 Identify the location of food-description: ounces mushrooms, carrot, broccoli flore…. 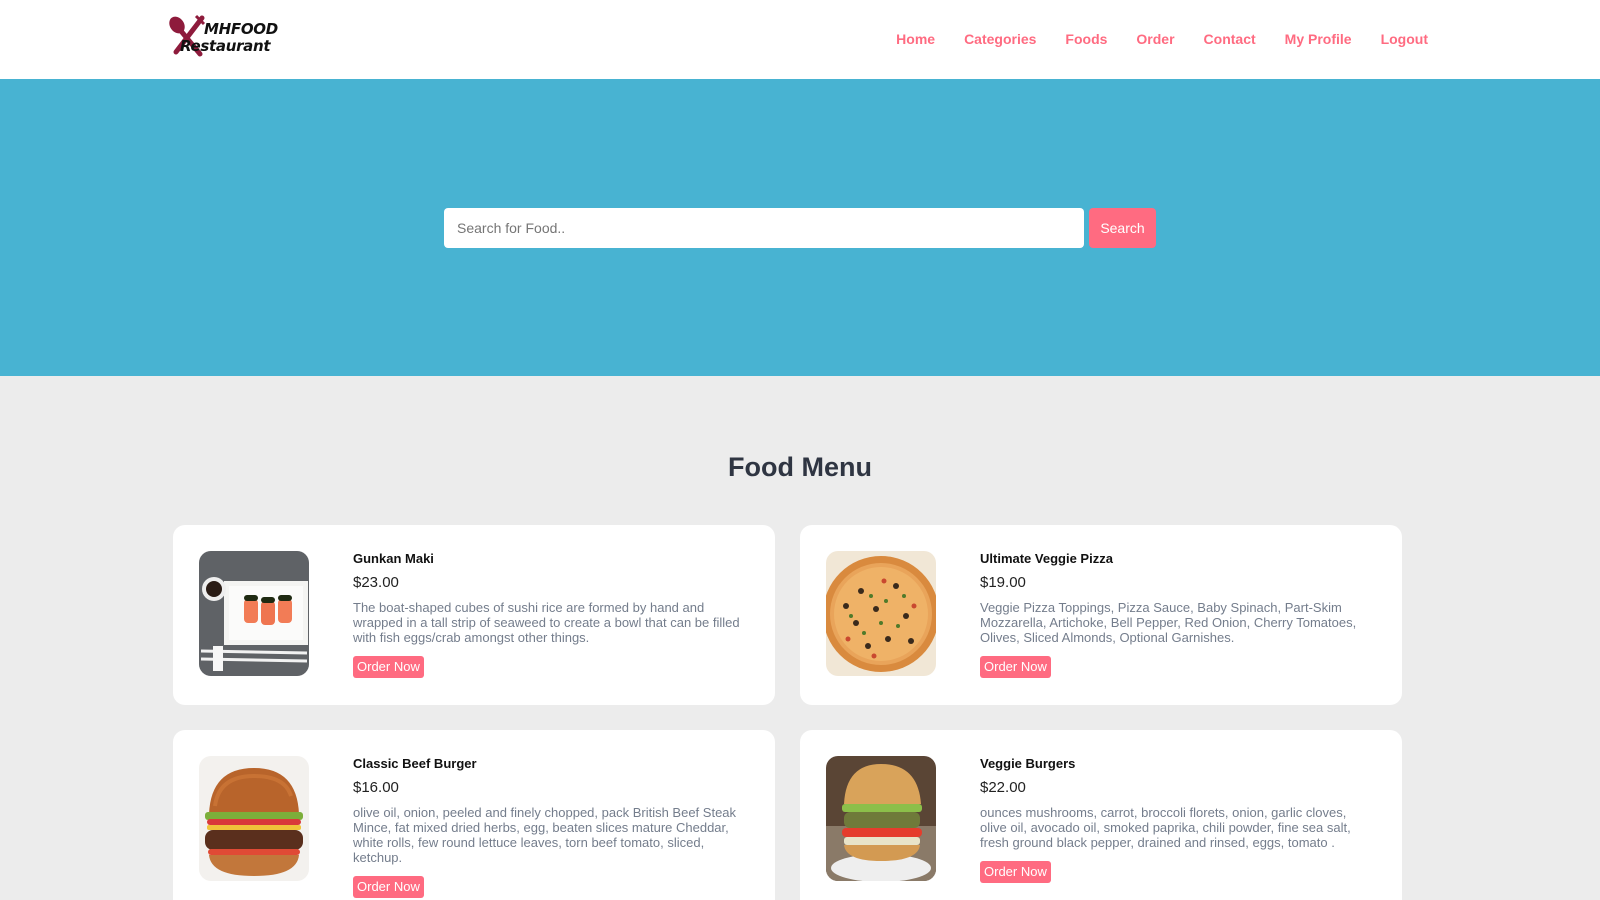
(1165, 827).